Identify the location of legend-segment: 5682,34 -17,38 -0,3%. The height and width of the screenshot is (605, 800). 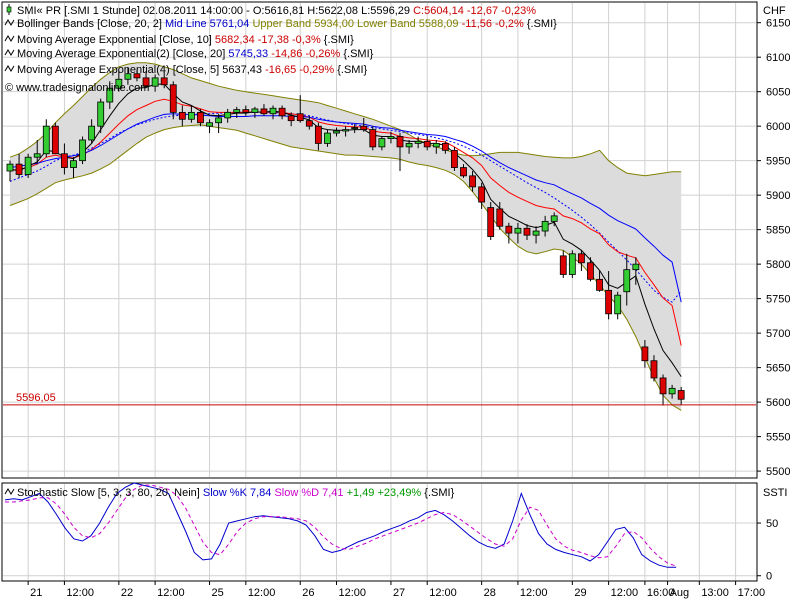
(269, 40).